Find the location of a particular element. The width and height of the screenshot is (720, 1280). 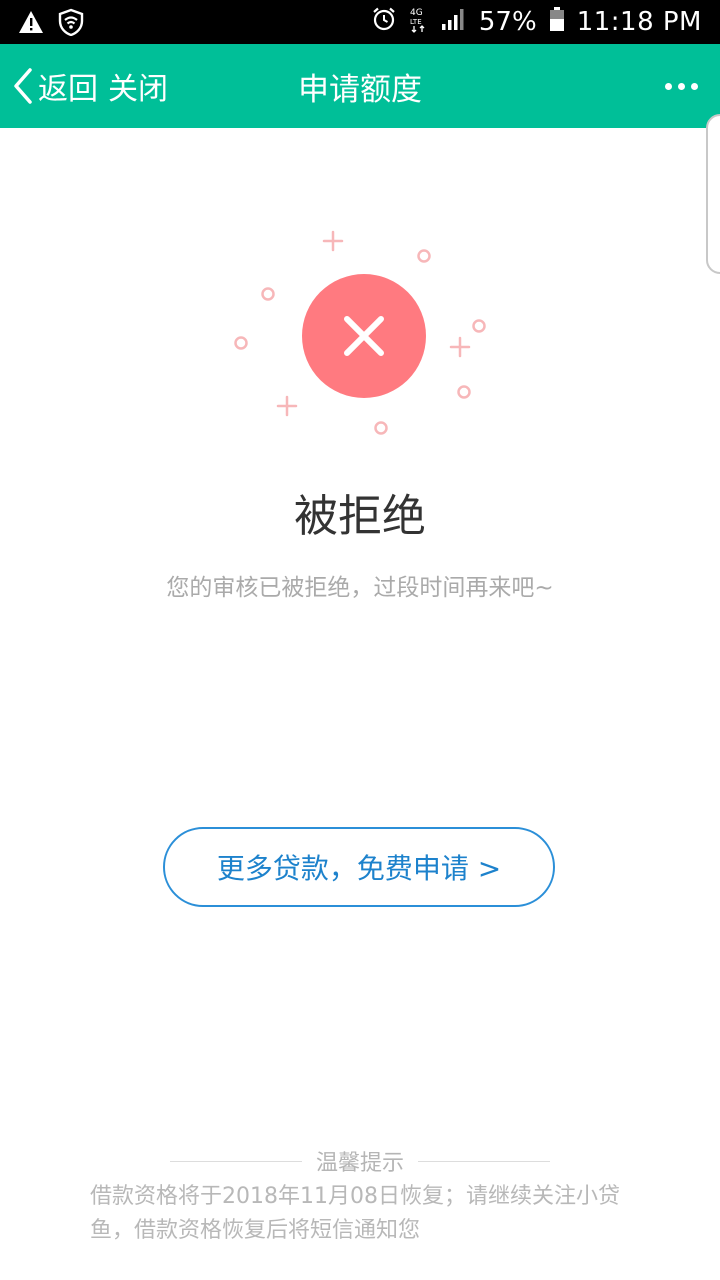

signal-icon is located at coordinates (454, 22).